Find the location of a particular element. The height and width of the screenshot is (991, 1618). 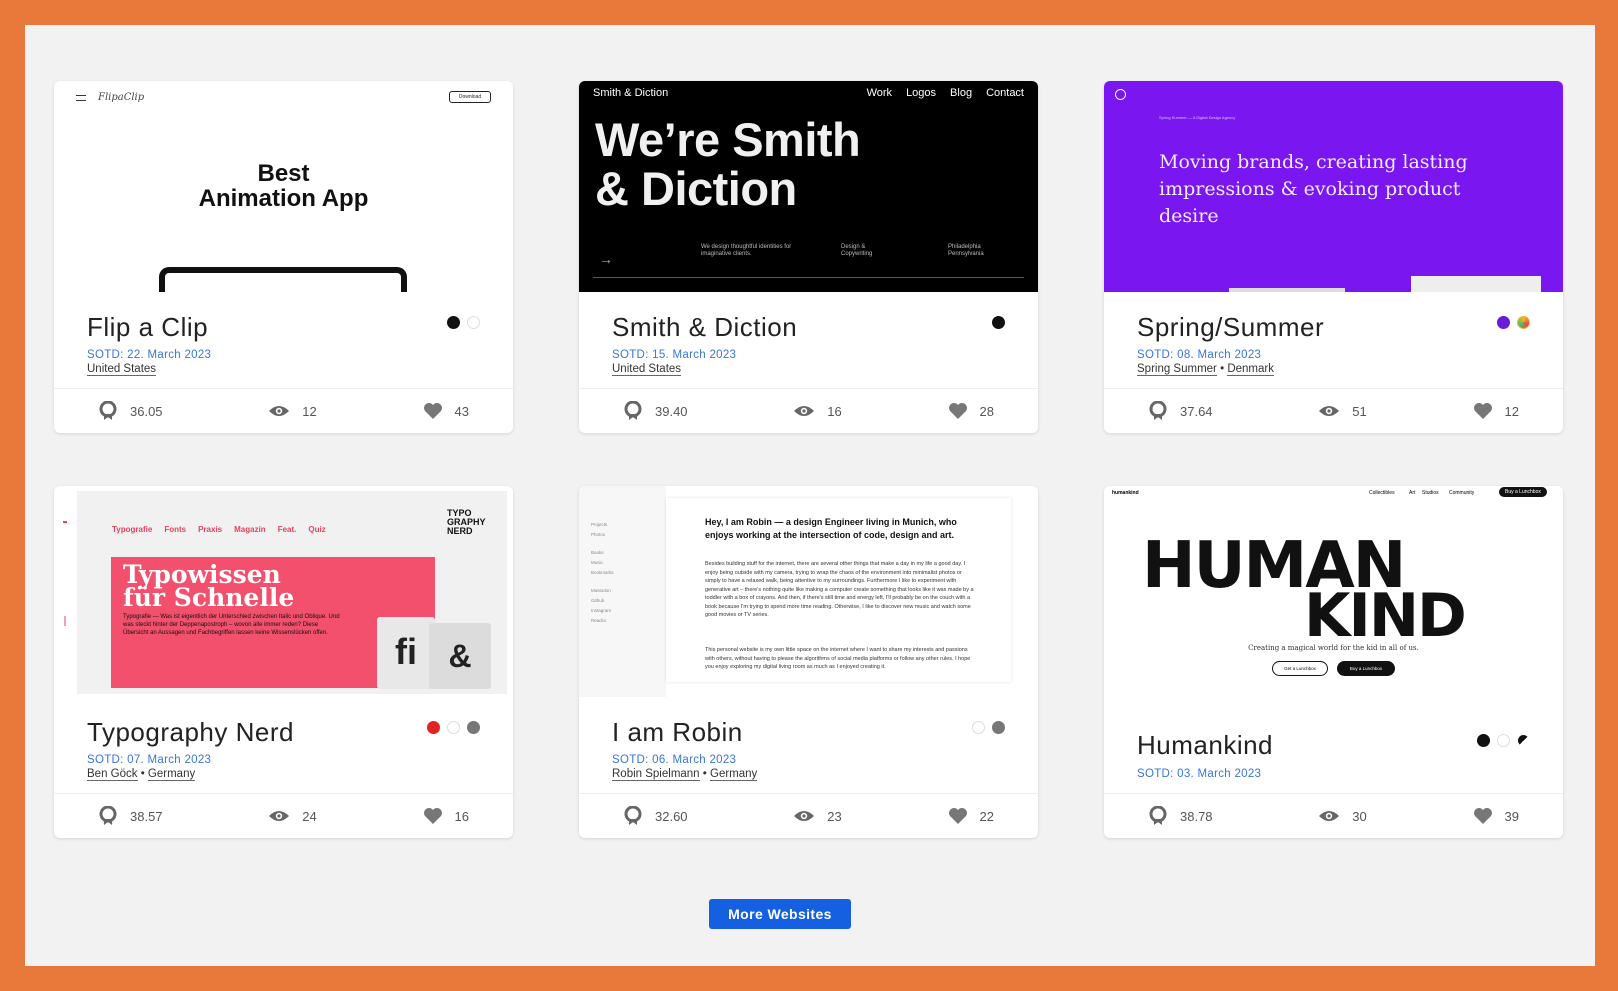

thumb-nav-item: Contact is located at coordinates (1005, 93).